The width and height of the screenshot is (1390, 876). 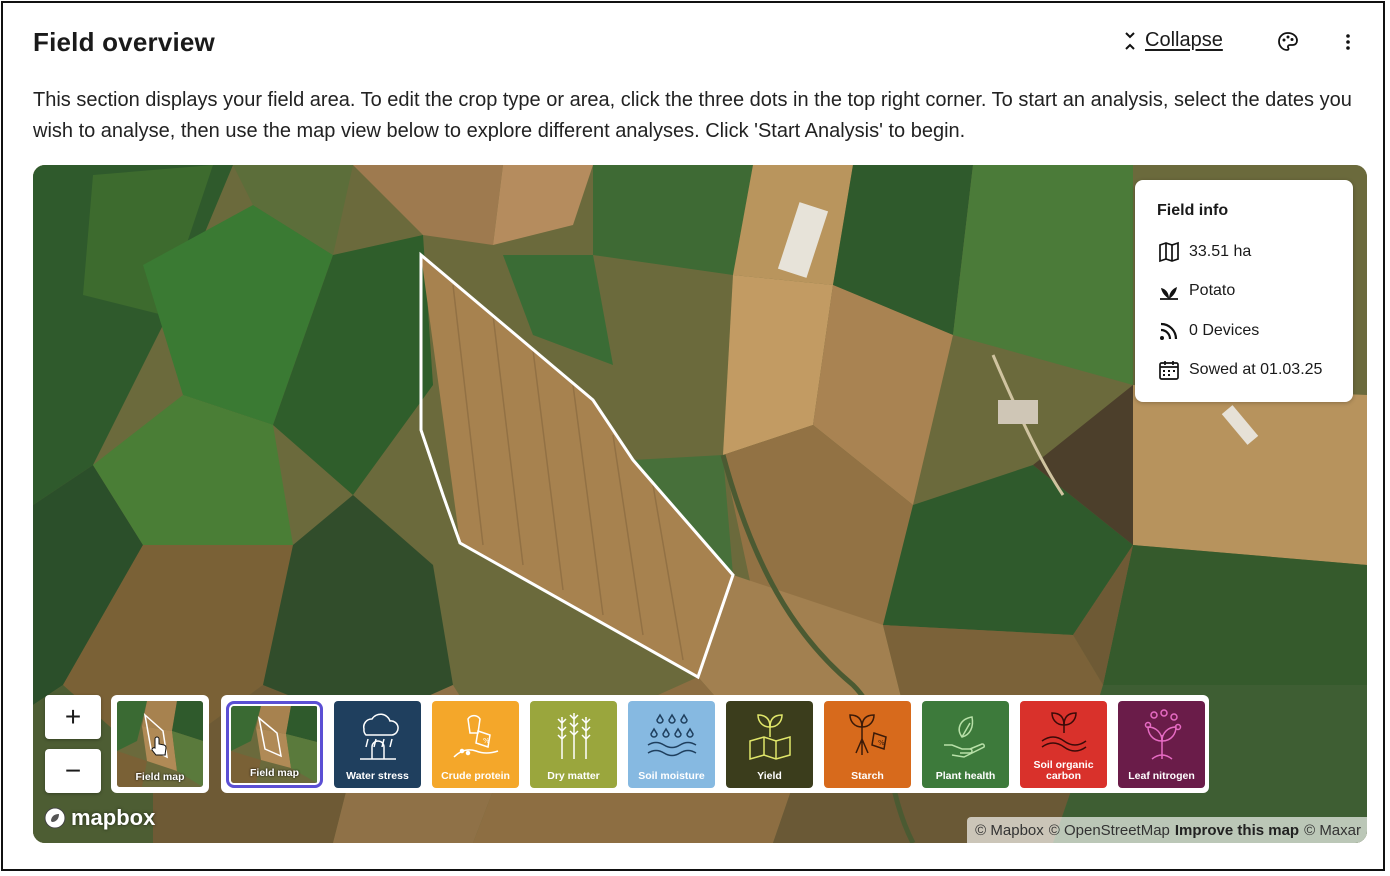 What do you see at coordinates (1348, 42) in the screenshot?
I see `more-options-icon` at bounding box center [1348, 42].